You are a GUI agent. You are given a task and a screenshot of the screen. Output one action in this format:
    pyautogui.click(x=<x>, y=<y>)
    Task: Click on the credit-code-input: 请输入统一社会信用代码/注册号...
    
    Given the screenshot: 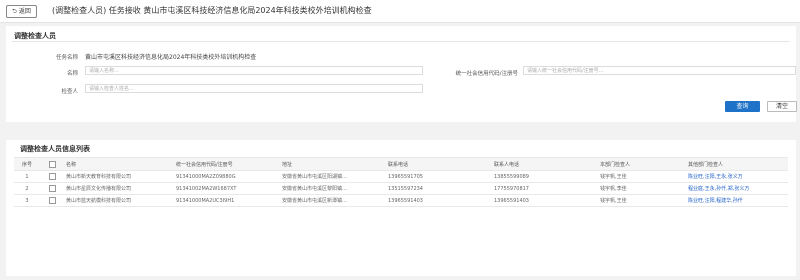 What is the action you would take?
    pyautogui.click(x=659, y=70)
    